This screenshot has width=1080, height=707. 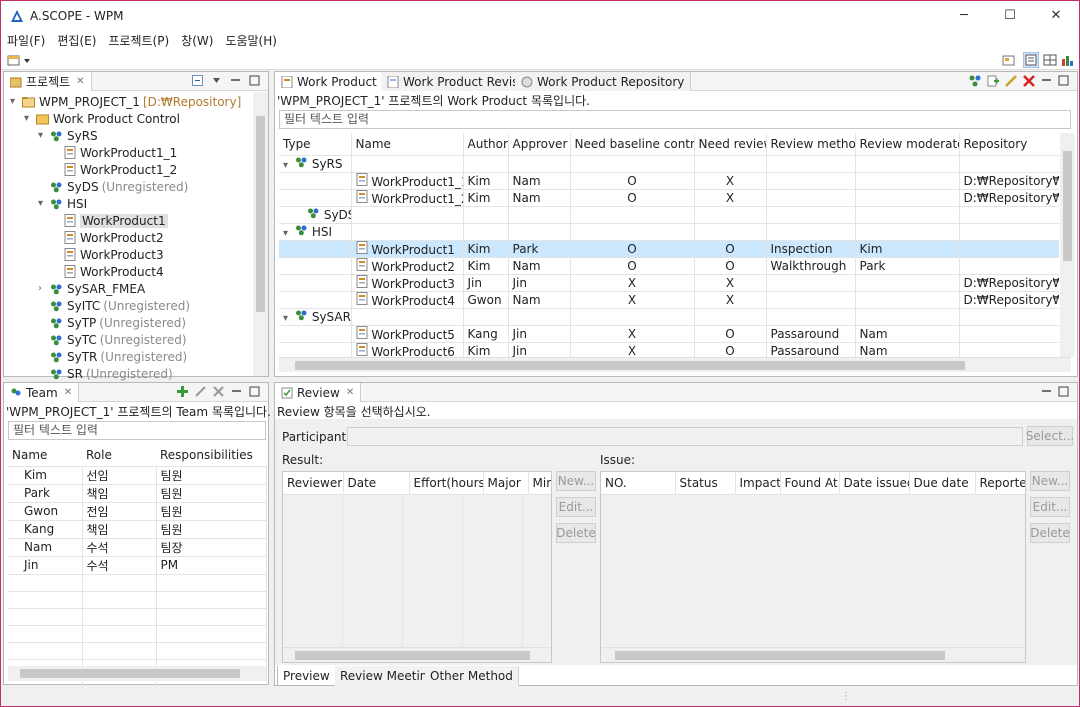 I want to click on issue-delete-button: Delete, so click(x=1050, y=533).